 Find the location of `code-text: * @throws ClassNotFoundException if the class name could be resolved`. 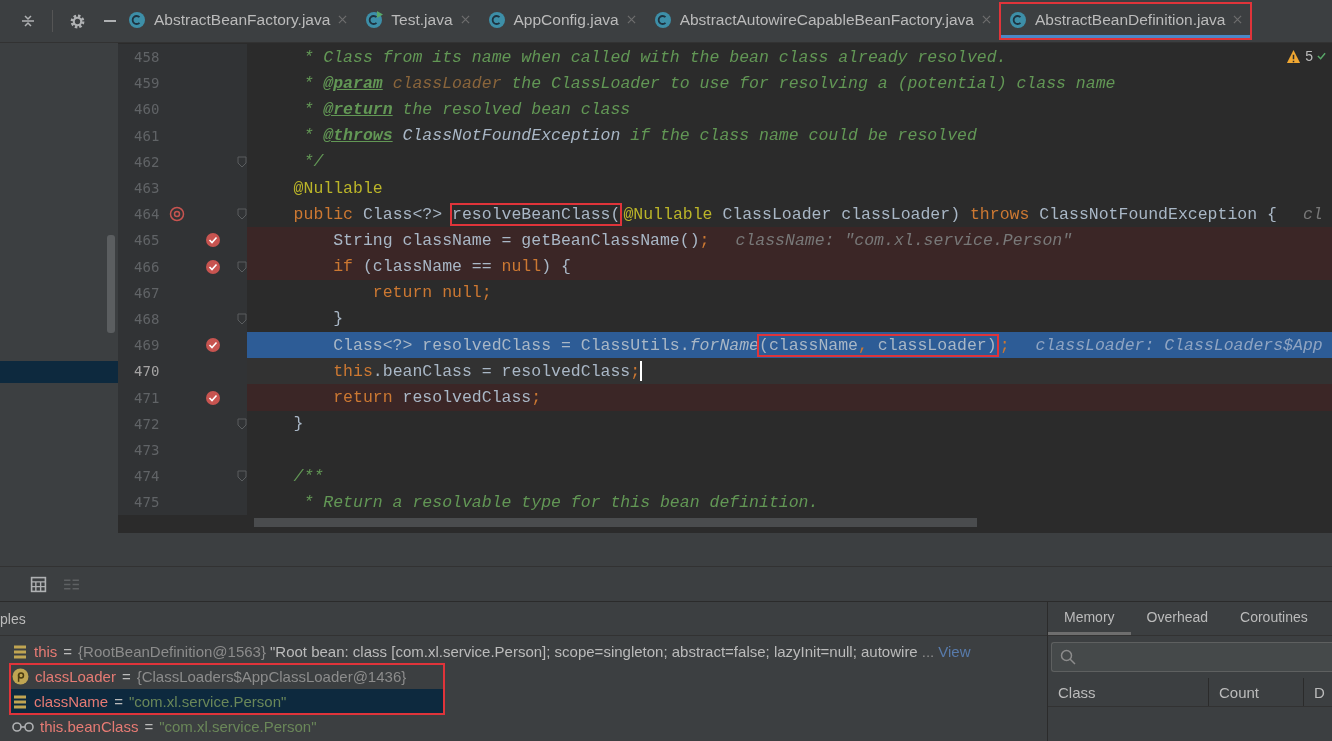

code-text: * @throws ClassNotFoundException if the class name could be resolved is located at coordinates (639, 136).